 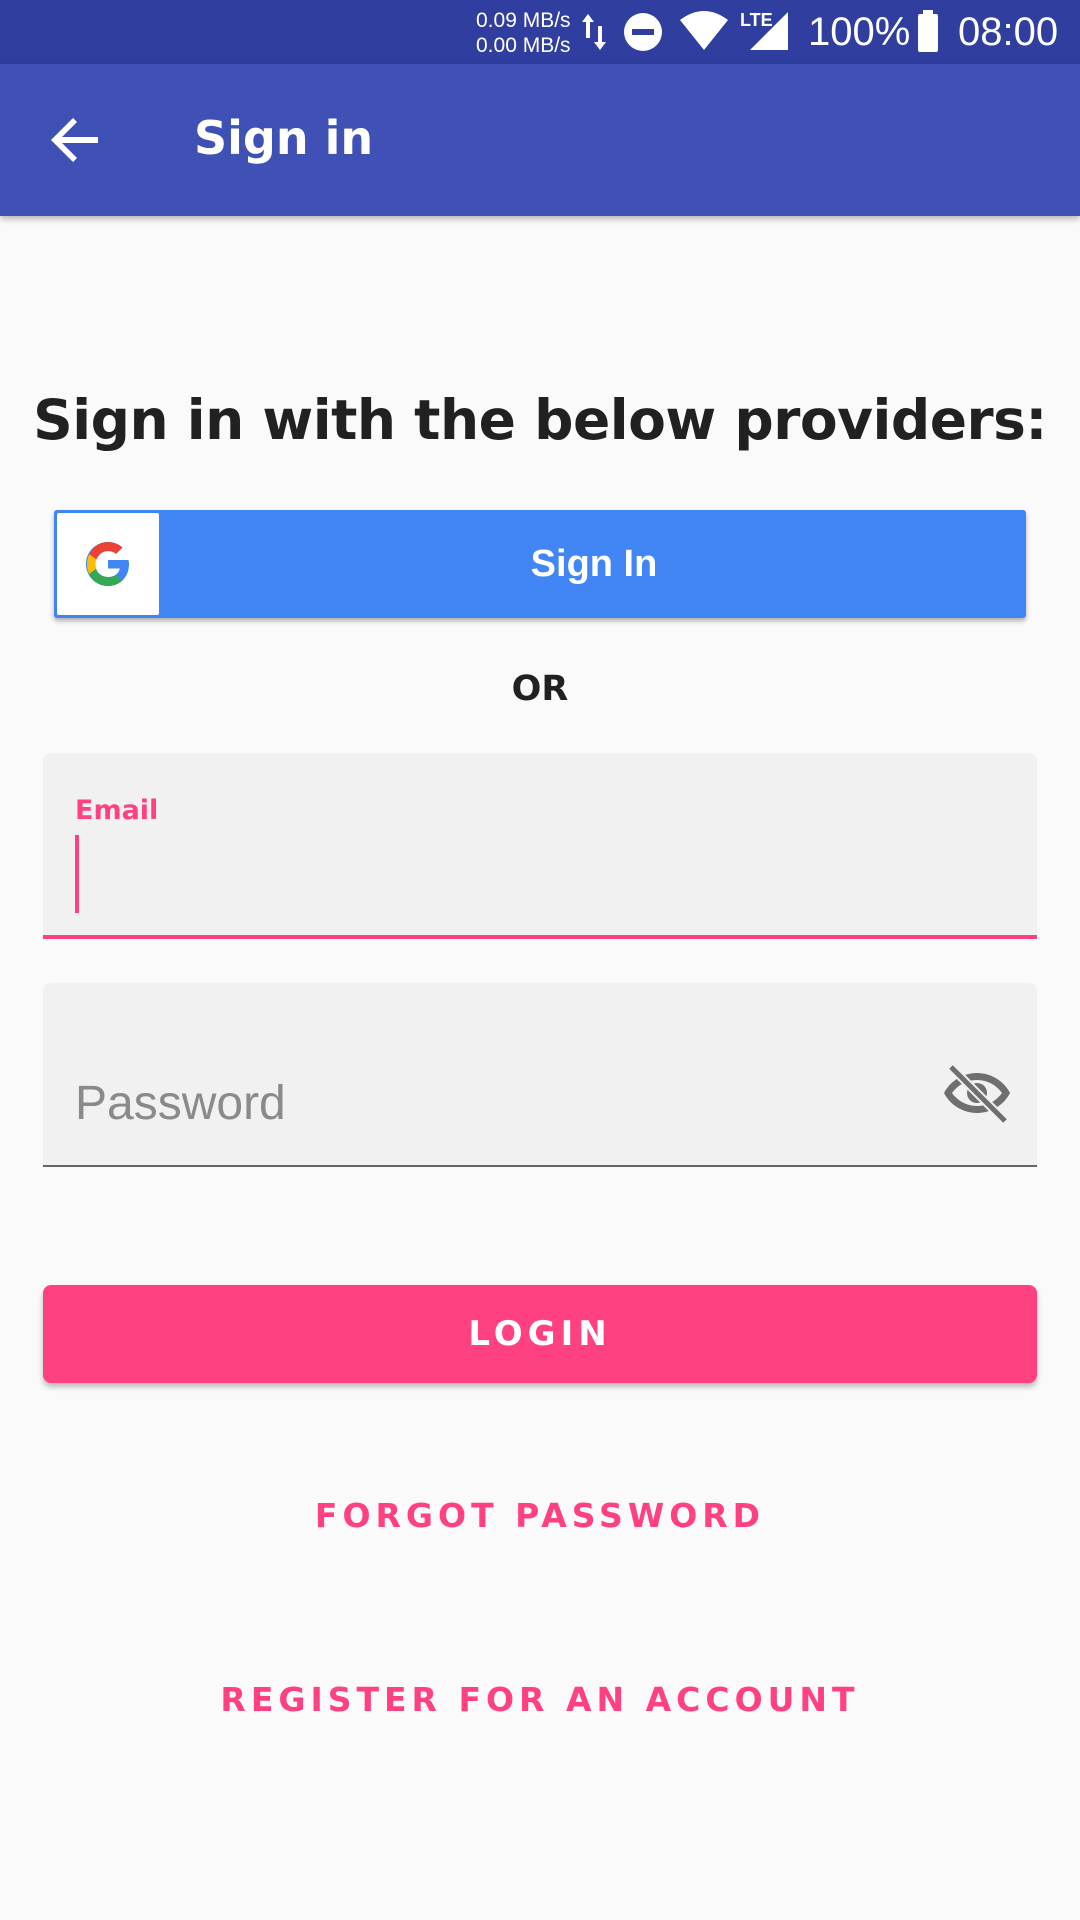 I want to click on battery-icon, so click(x=928, y=31).